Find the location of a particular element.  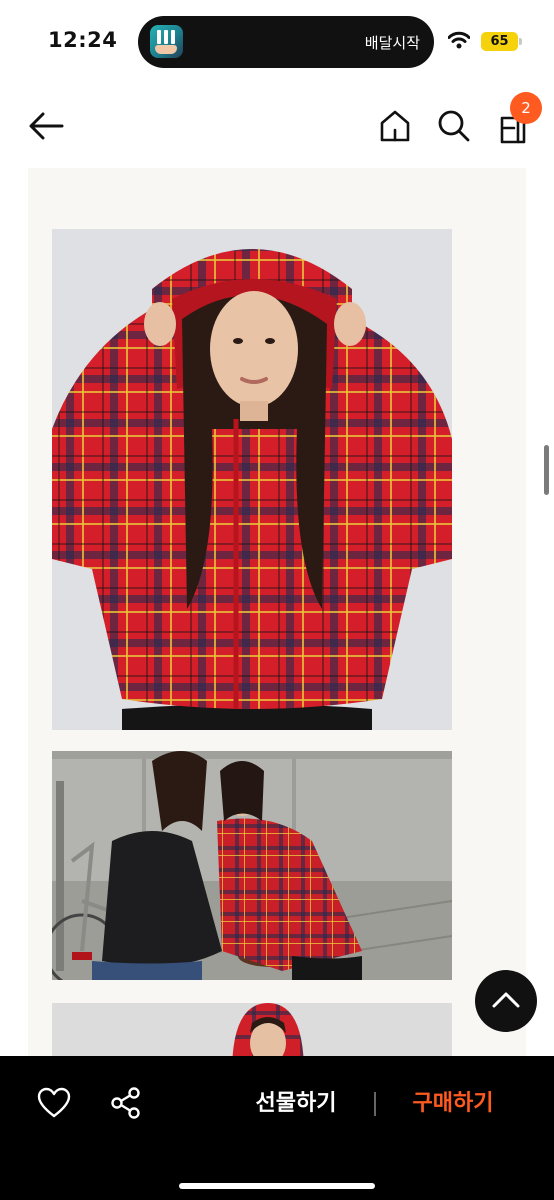

delivery-app-icon is located at coordinates (166, 41).